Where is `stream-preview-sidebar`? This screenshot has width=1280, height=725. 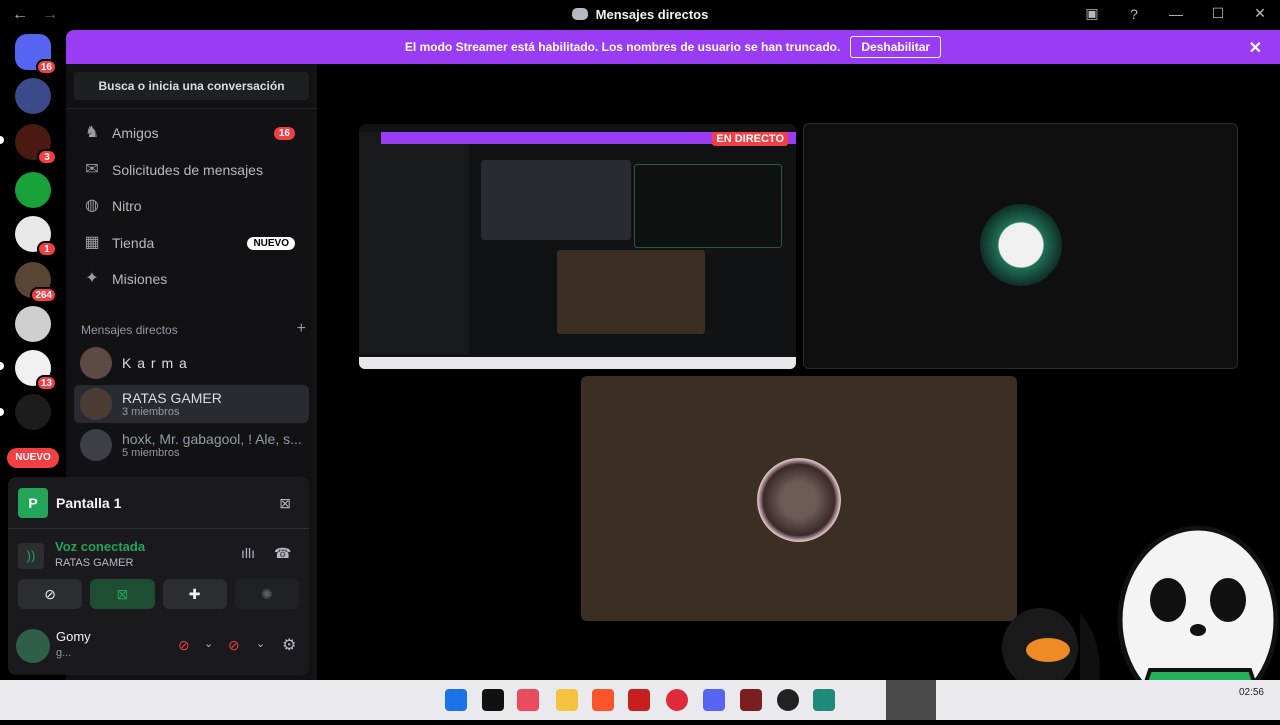
stream-preview-sidebar is located at coordinates (414, 243).